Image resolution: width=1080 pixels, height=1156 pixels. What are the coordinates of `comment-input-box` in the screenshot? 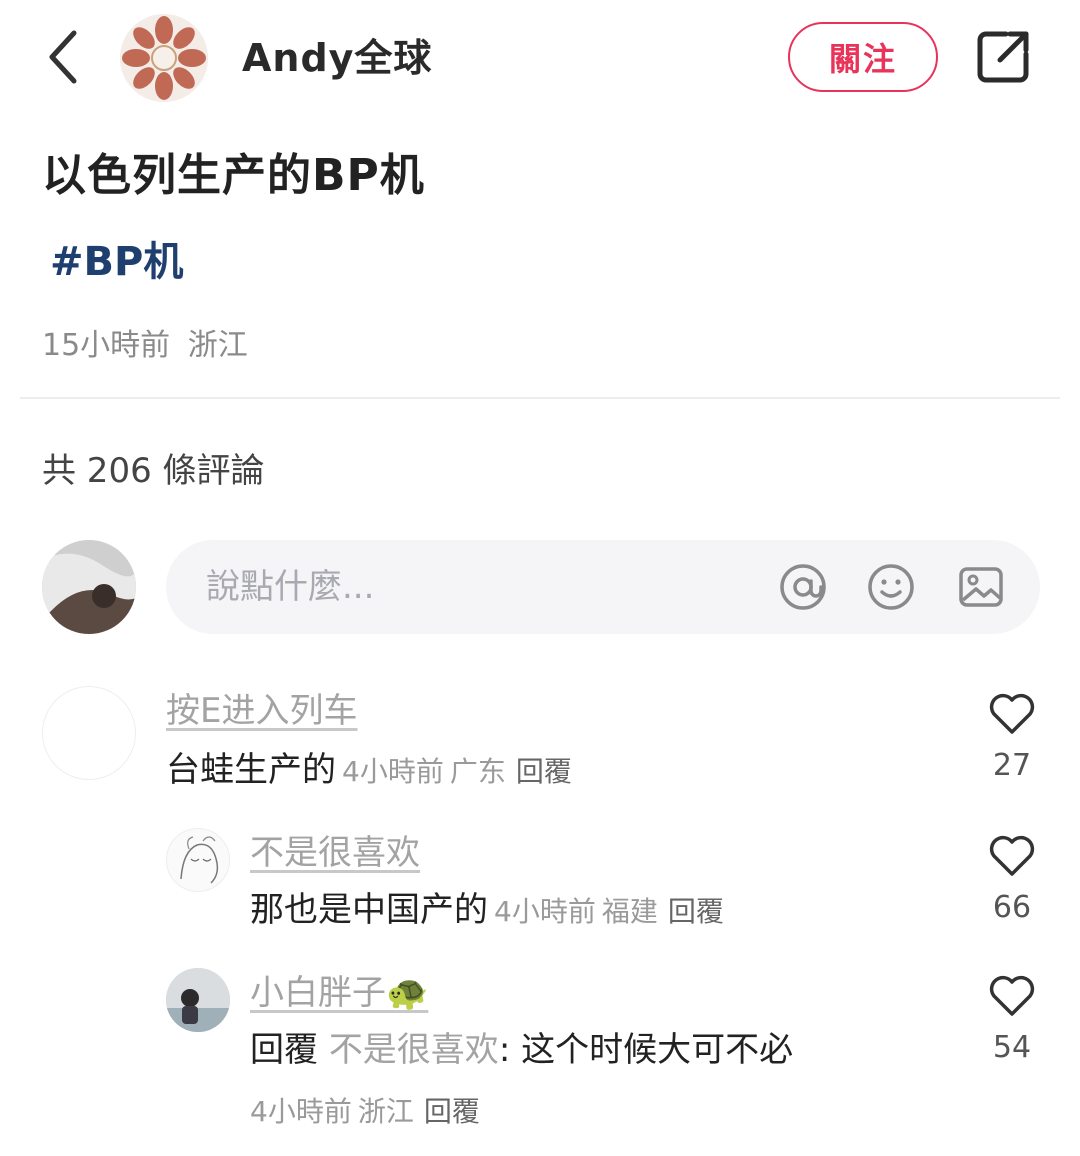 It's located at (603, 587).